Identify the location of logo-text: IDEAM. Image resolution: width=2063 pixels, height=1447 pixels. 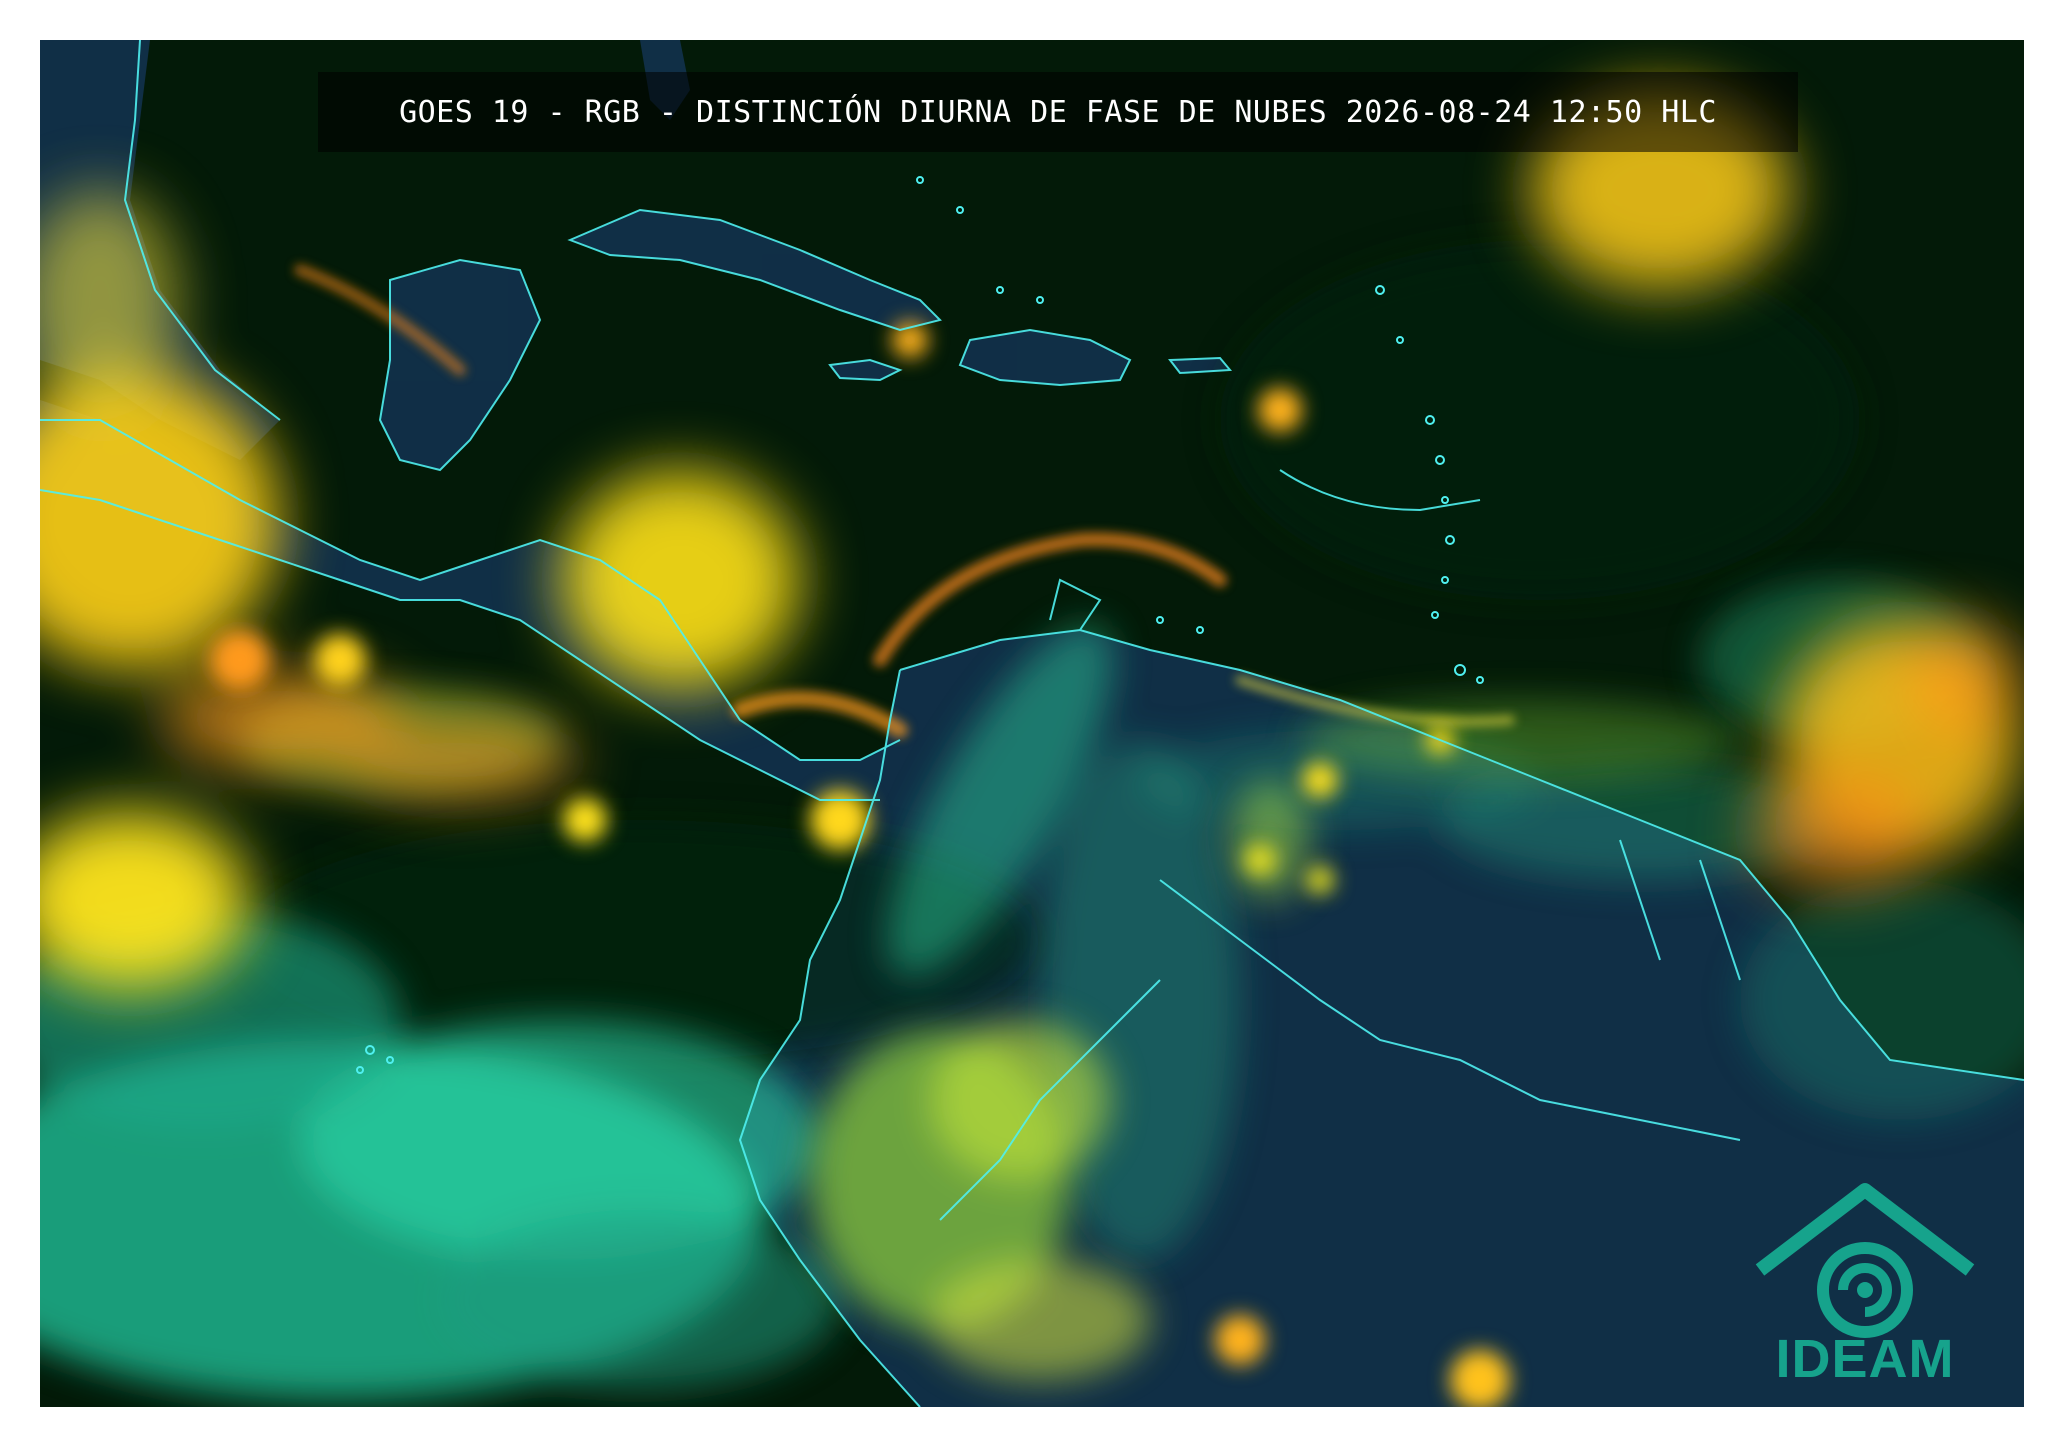
(1865, 1359).